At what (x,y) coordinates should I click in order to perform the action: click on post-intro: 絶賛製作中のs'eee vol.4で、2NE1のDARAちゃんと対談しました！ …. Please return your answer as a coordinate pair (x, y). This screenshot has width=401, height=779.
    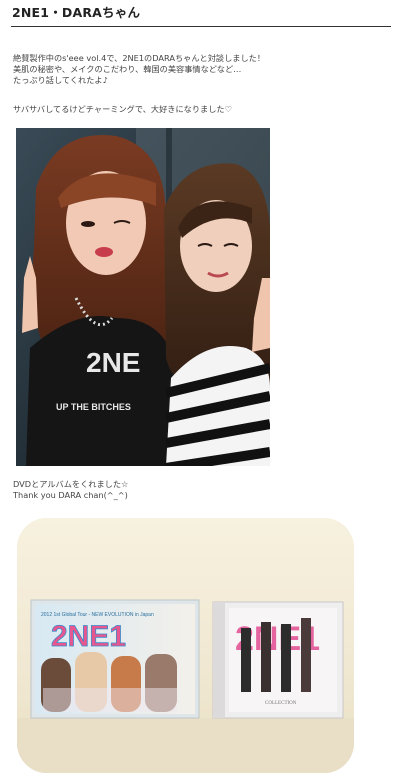
    Looking at the image, I should click on (139, 69).